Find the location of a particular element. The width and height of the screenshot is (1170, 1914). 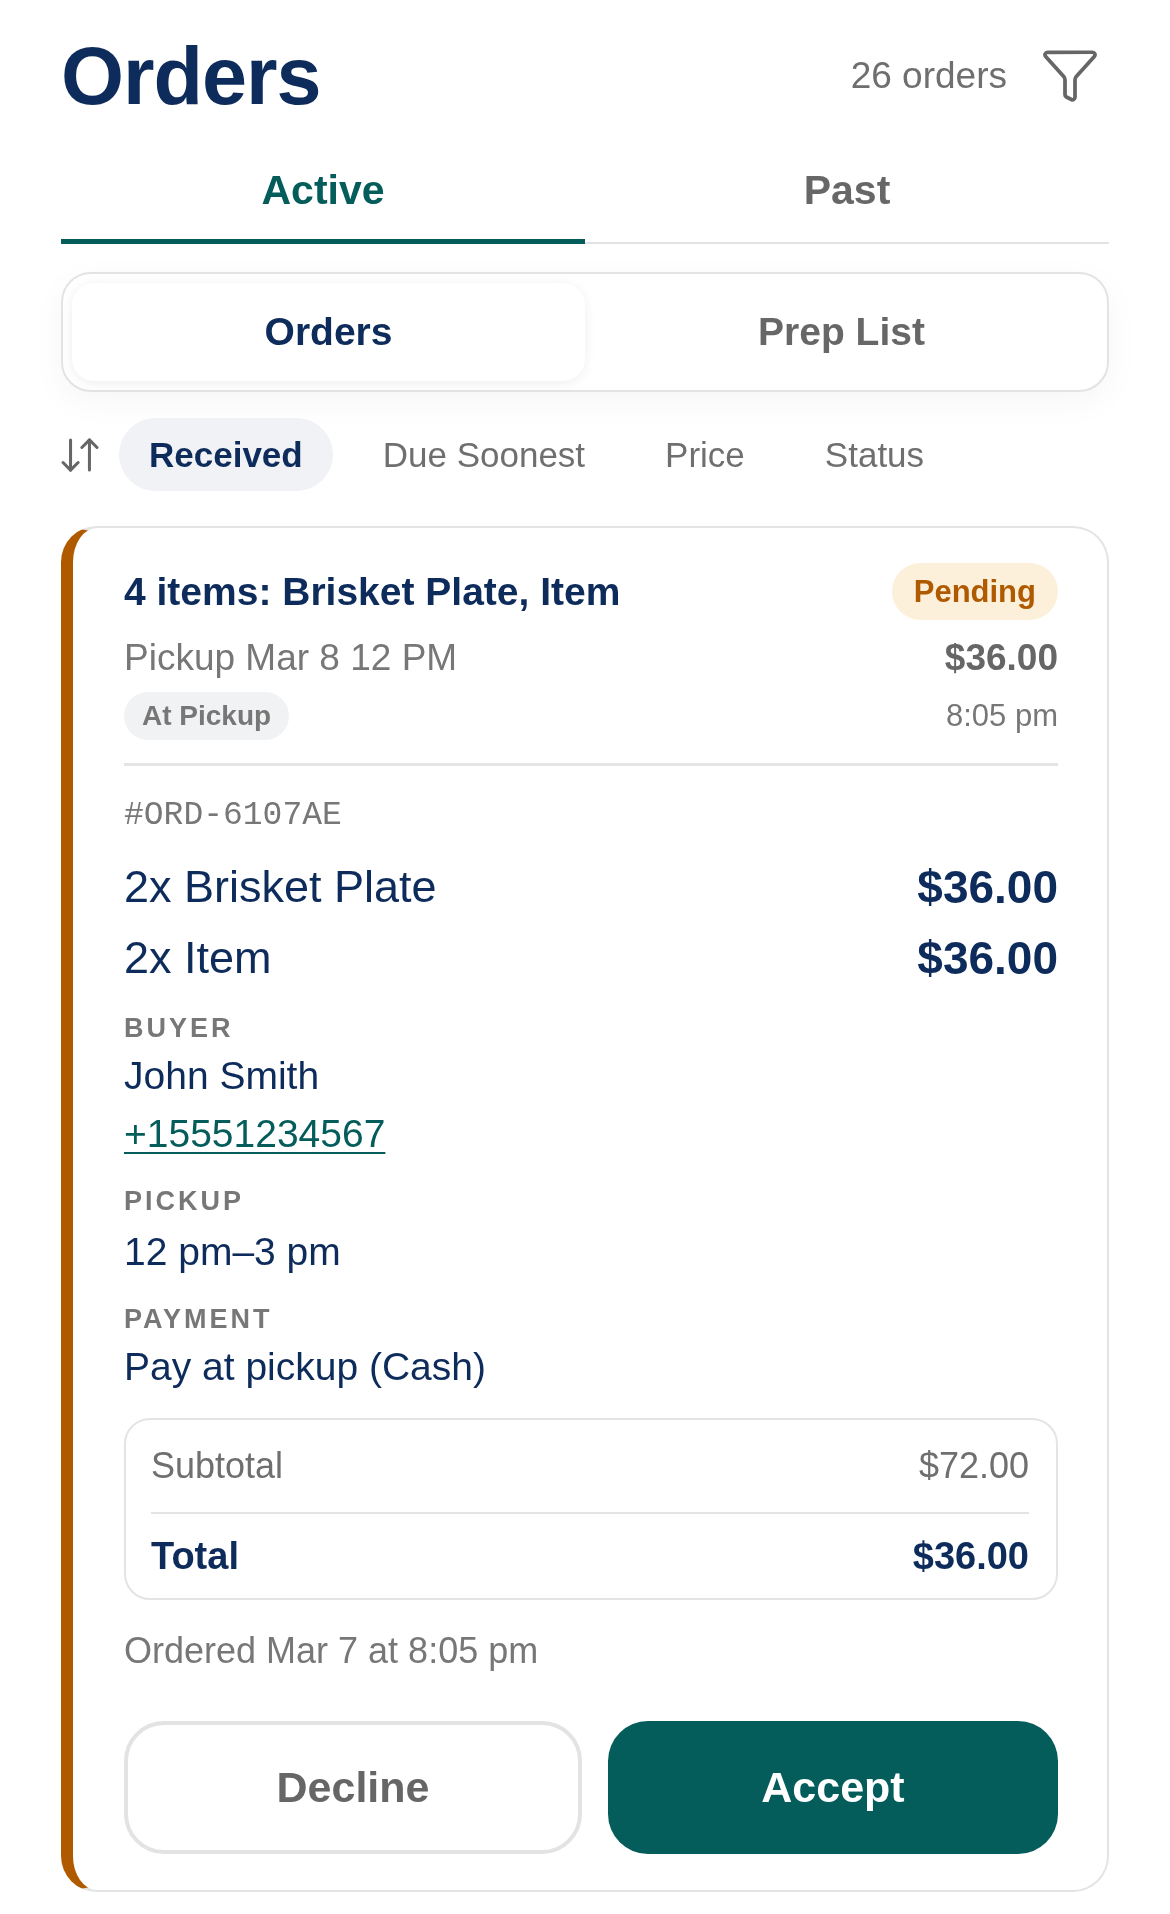

accept-button: Accept is located at coordinates (833, 1787).